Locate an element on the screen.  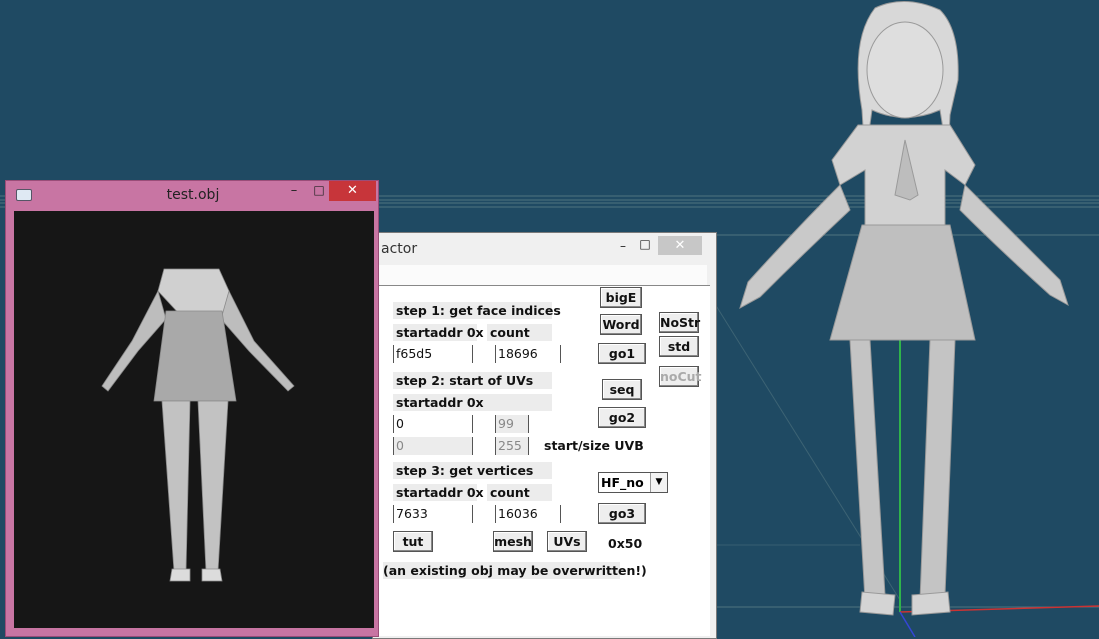
mesh-button: mesh is located at coordinates (513, 541).